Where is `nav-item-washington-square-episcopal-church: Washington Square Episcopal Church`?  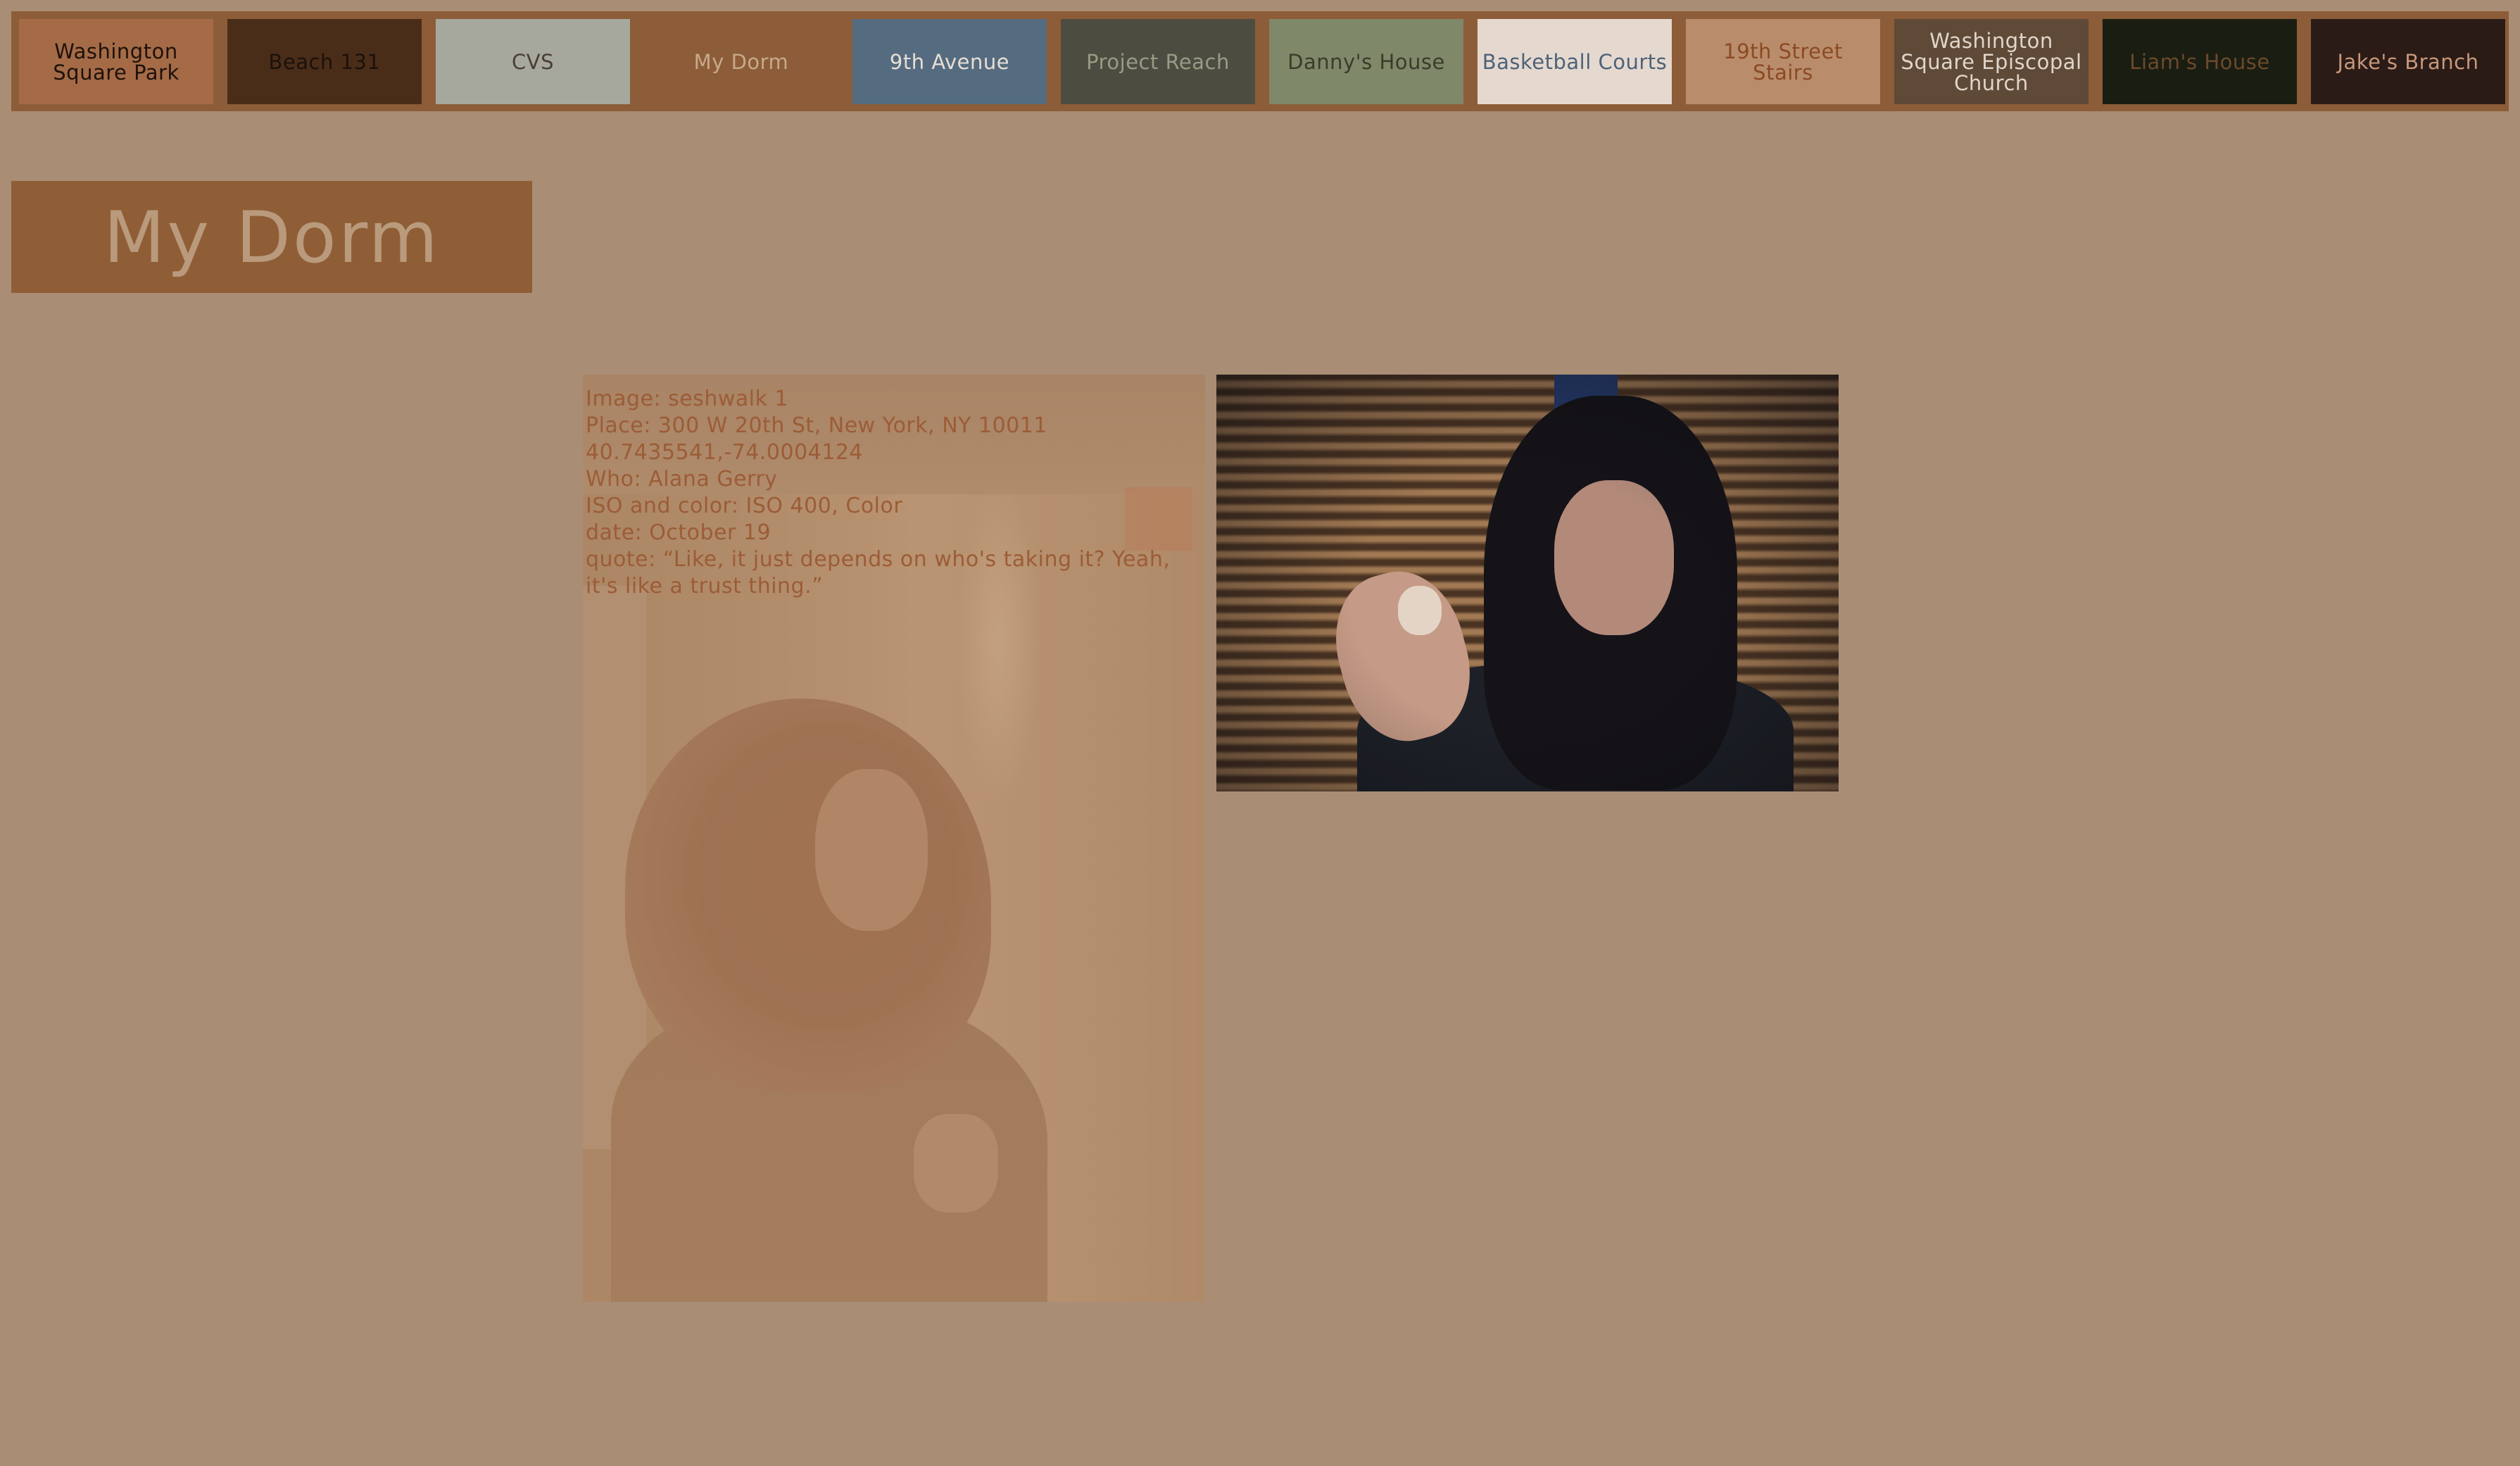
nav-item-washington-square-episcopal-church: Washington Square Episcopal Church is located at coordinates (1991, 61).